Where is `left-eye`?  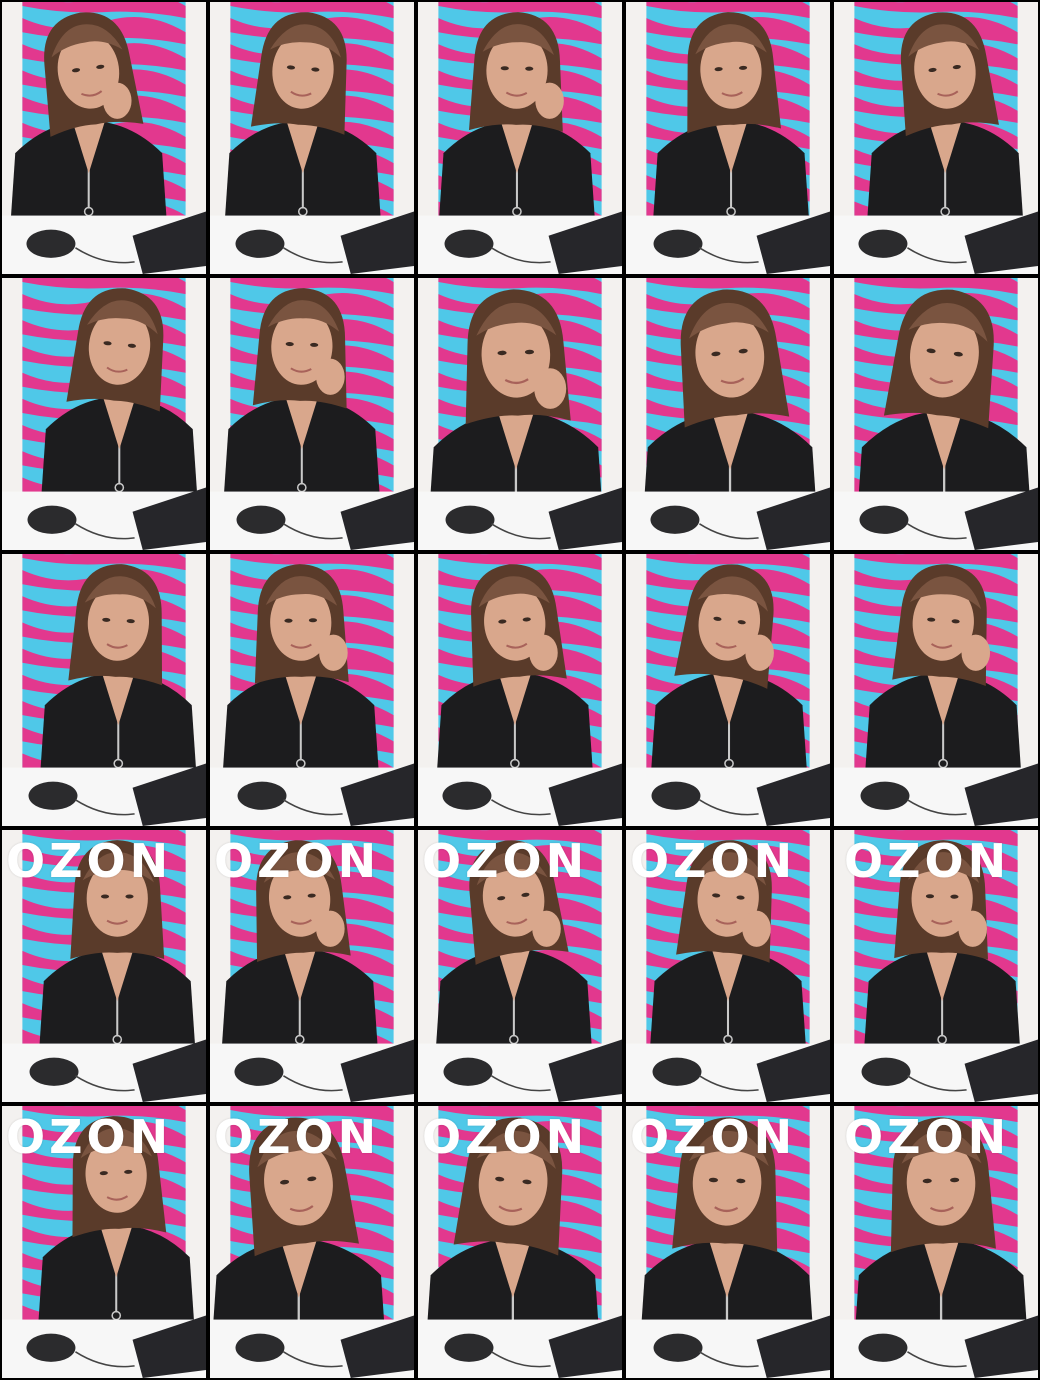 left-eye is located at coordinates (105, 896).